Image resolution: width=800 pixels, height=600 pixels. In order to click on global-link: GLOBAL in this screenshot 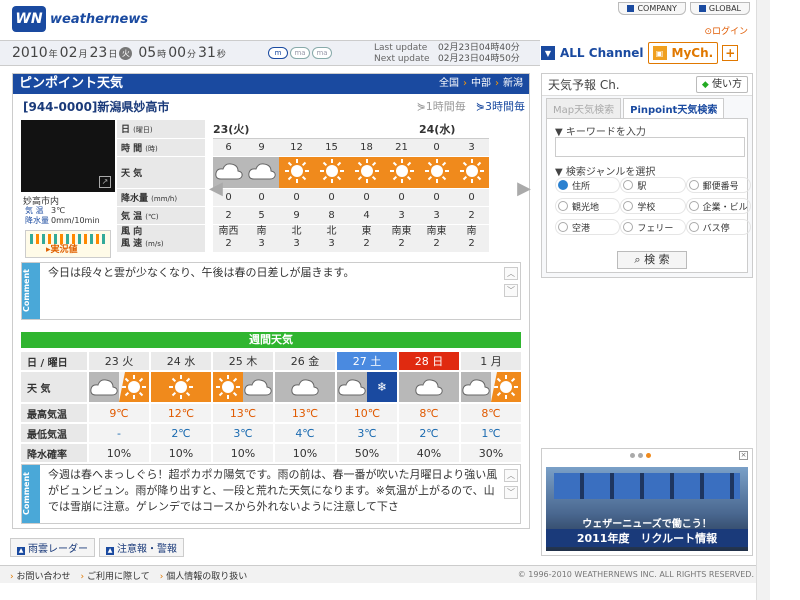, I will do `click(719, 8)`.